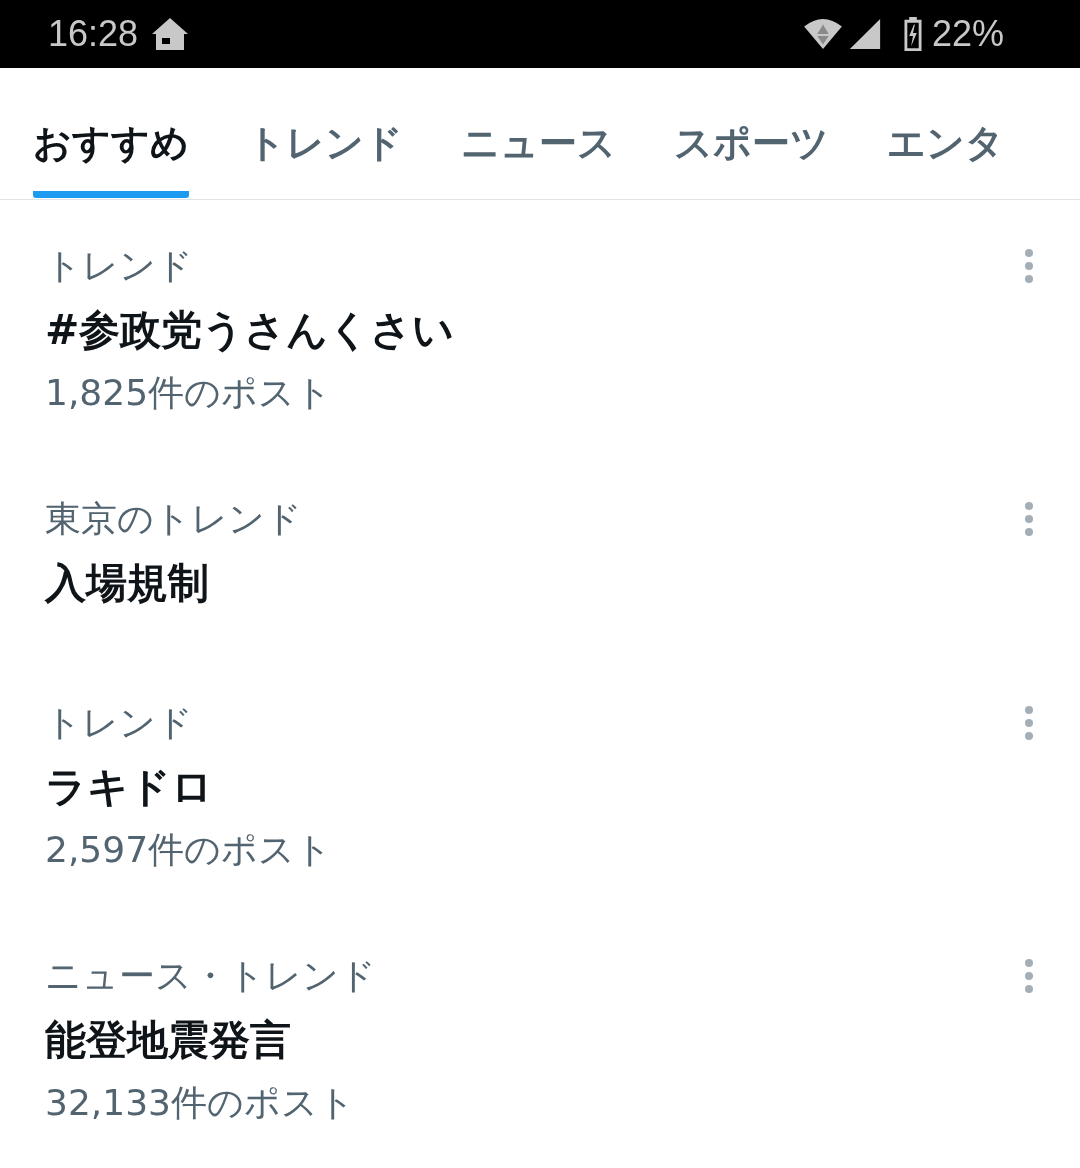  Describe the element at coordinates (864, 34) in the screenshot. I see `signal-icon` at that location.